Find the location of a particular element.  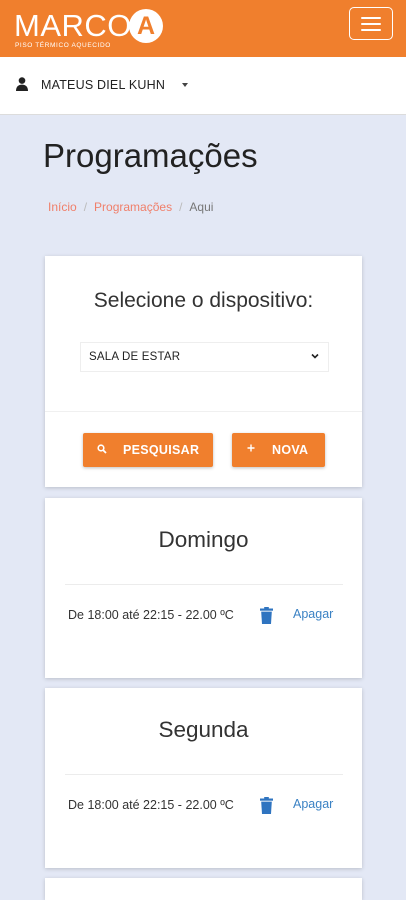

search-icon is located at coordinates (102, 450).